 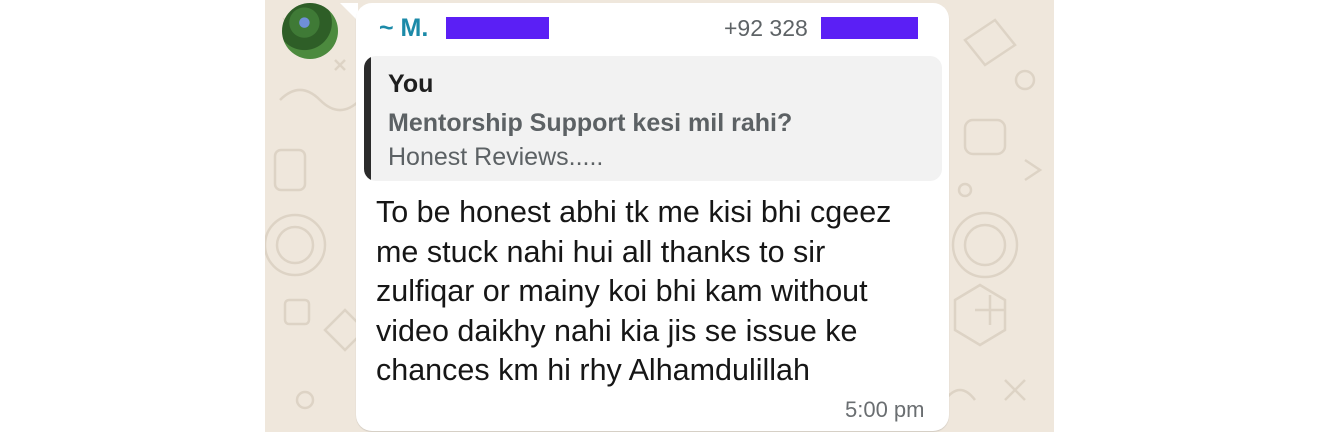 What do you see at coordinates (310, 31) in the screenshot?
I see `contact-avatar` at bounding box center [310, 31].